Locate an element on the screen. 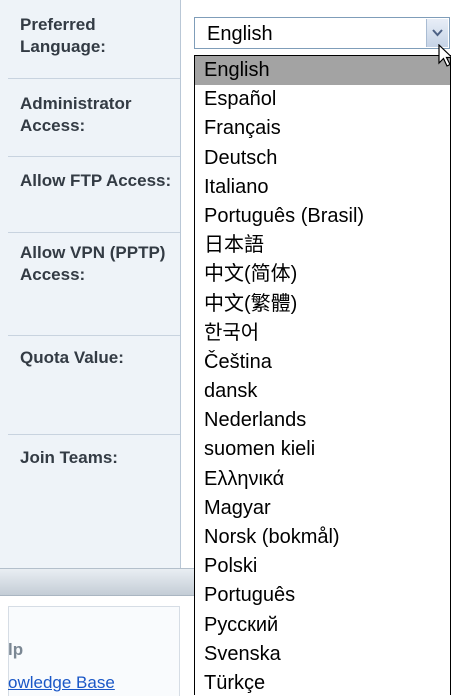 Image resolution: width=451 pixels, height=696 pixels. language-option: Polski is located at coordinates (322, 566).